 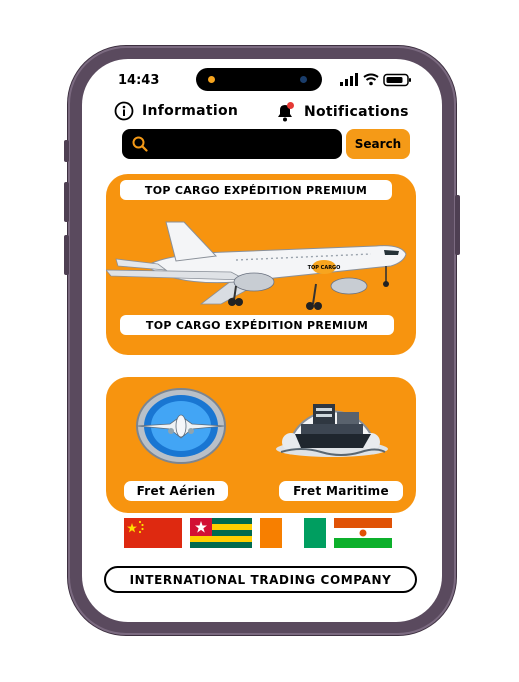 What do you see at coordinates (257, 325) in the screenshot?
I see `banner-title-bottom: TOP CARGO EXPÉDITION PREMIUM` at bounding box center [257, 325].